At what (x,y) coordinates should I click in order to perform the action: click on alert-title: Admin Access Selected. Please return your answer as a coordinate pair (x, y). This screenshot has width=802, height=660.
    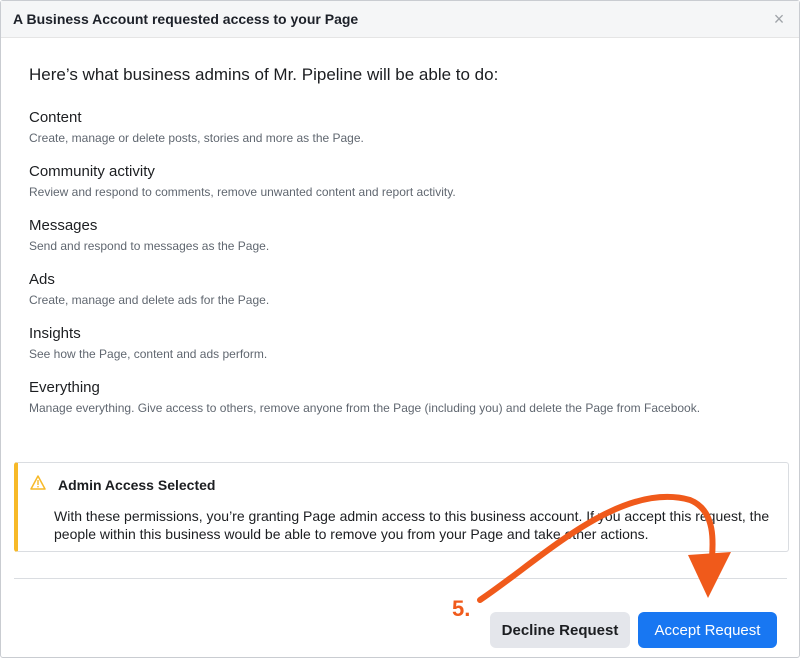
    Looking at the image, I should click on (137, 485).